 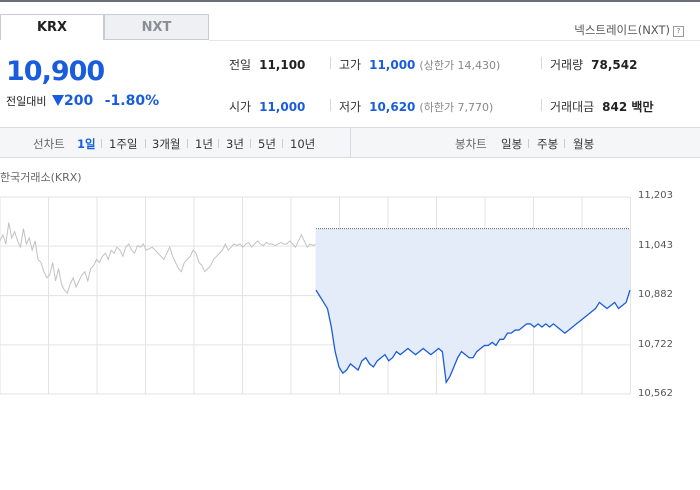 I want to click on down-triangle-icon, so click(x=57, y=100).